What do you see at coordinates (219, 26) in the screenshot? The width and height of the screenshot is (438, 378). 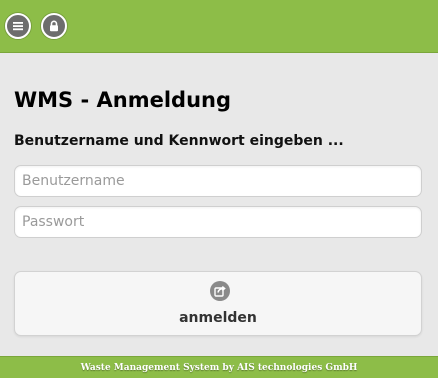 I see `header-bar` at bounding box center [219, 26].